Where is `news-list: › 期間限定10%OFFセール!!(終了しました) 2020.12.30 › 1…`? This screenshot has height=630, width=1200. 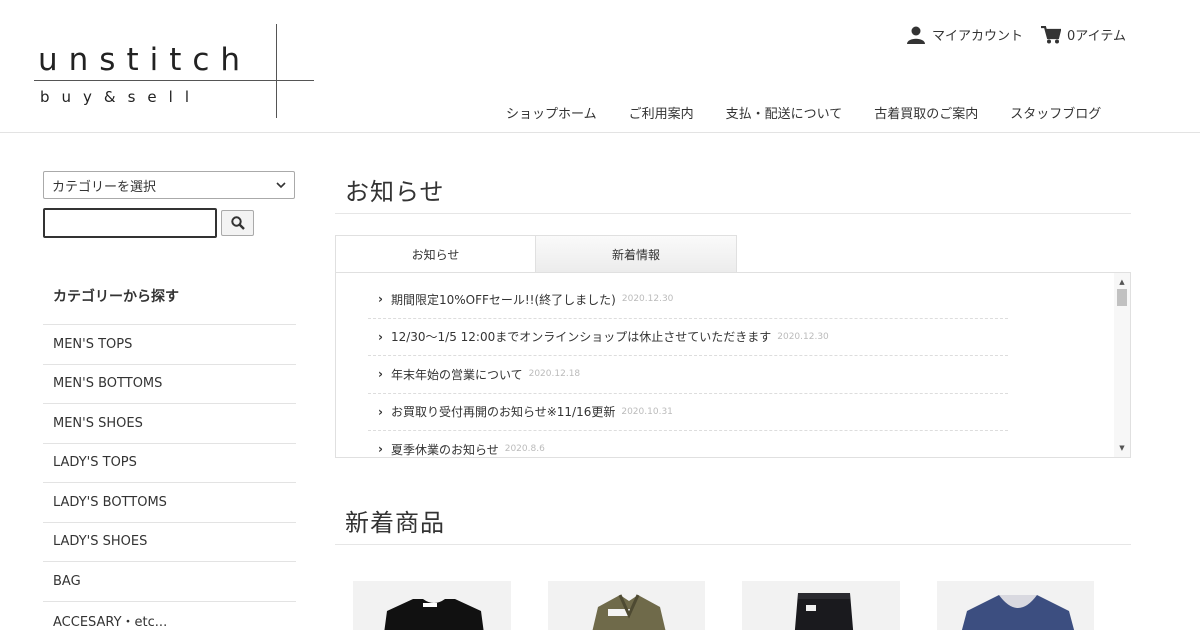
news-list: › 期間限定10%OFFセール!!(終了しました) 2020.12.30 › 1… is located at coordinates (688, 369).